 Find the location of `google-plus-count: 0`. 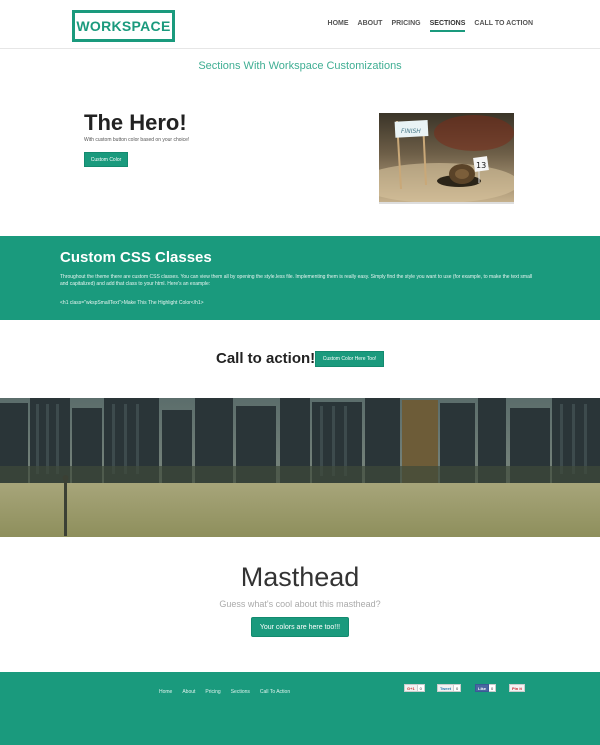

google-plus-count: 0 is located at coordinates (421, 688).